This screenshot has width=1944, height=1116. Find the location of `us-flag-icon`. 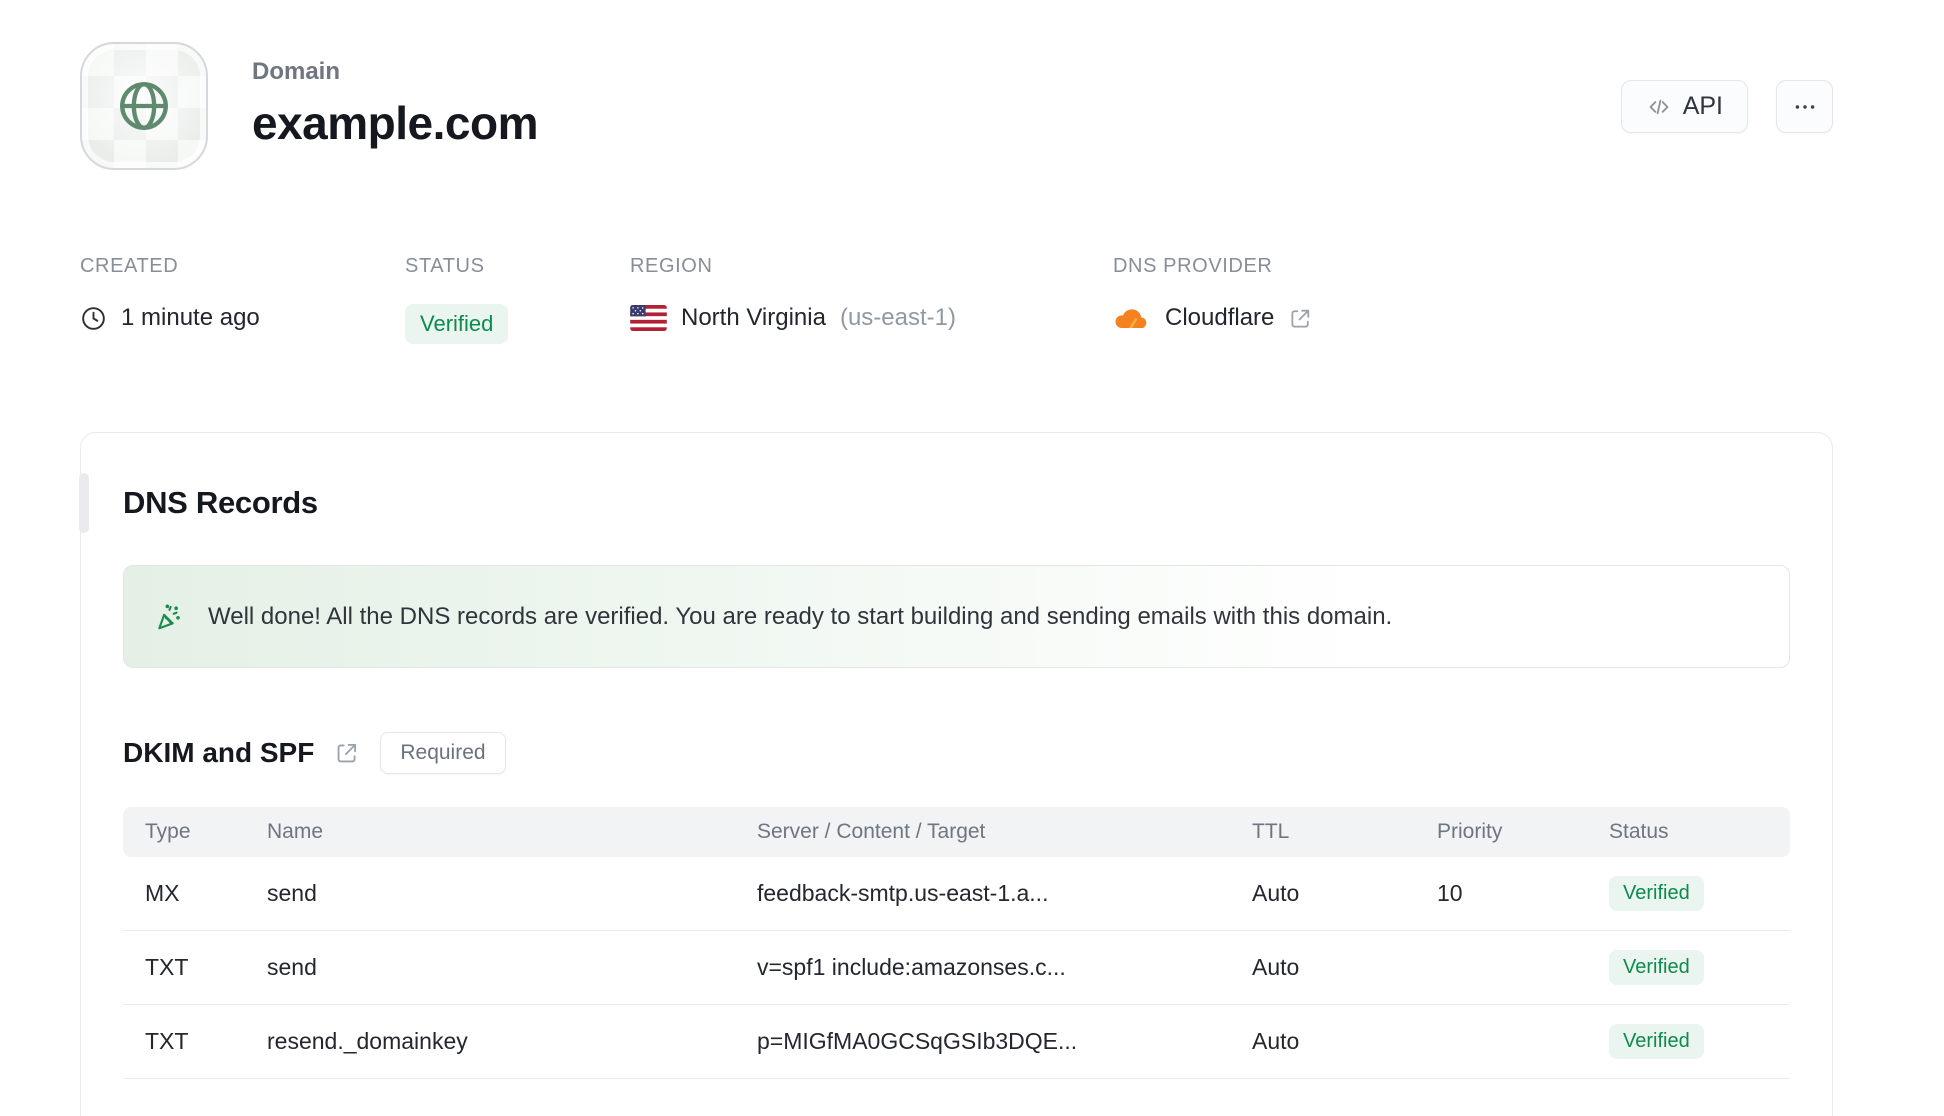

us-flag-icon is located at coordinates (648, 318).